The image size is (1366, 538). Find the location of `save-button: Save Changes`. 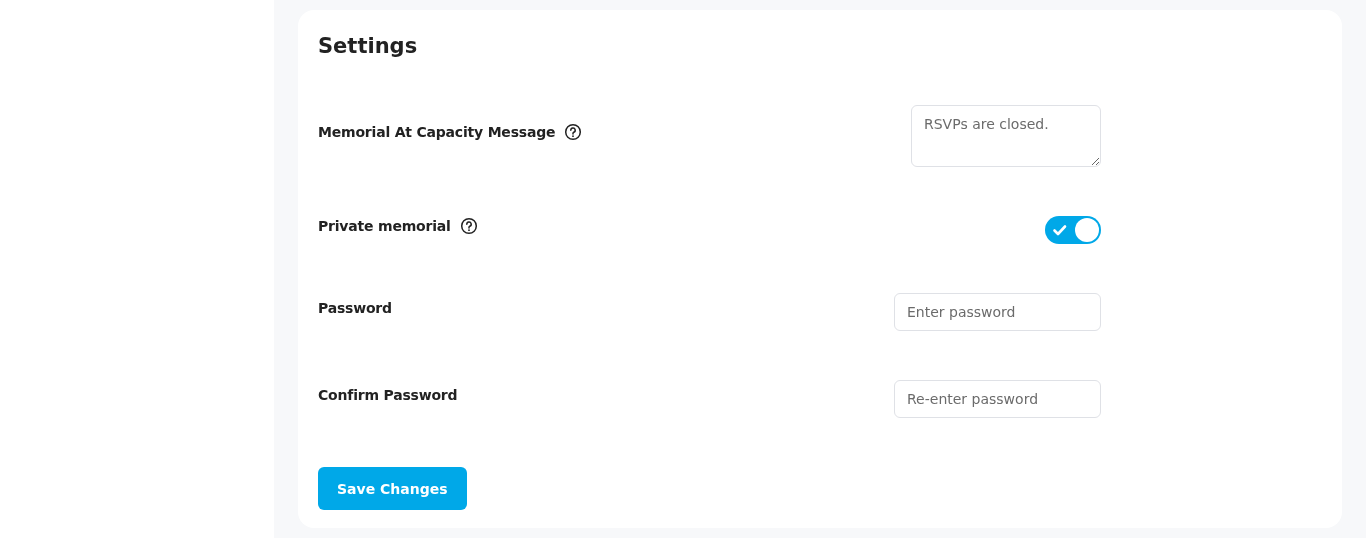

save-button: Save Changes is located at coordinates (392, 488).